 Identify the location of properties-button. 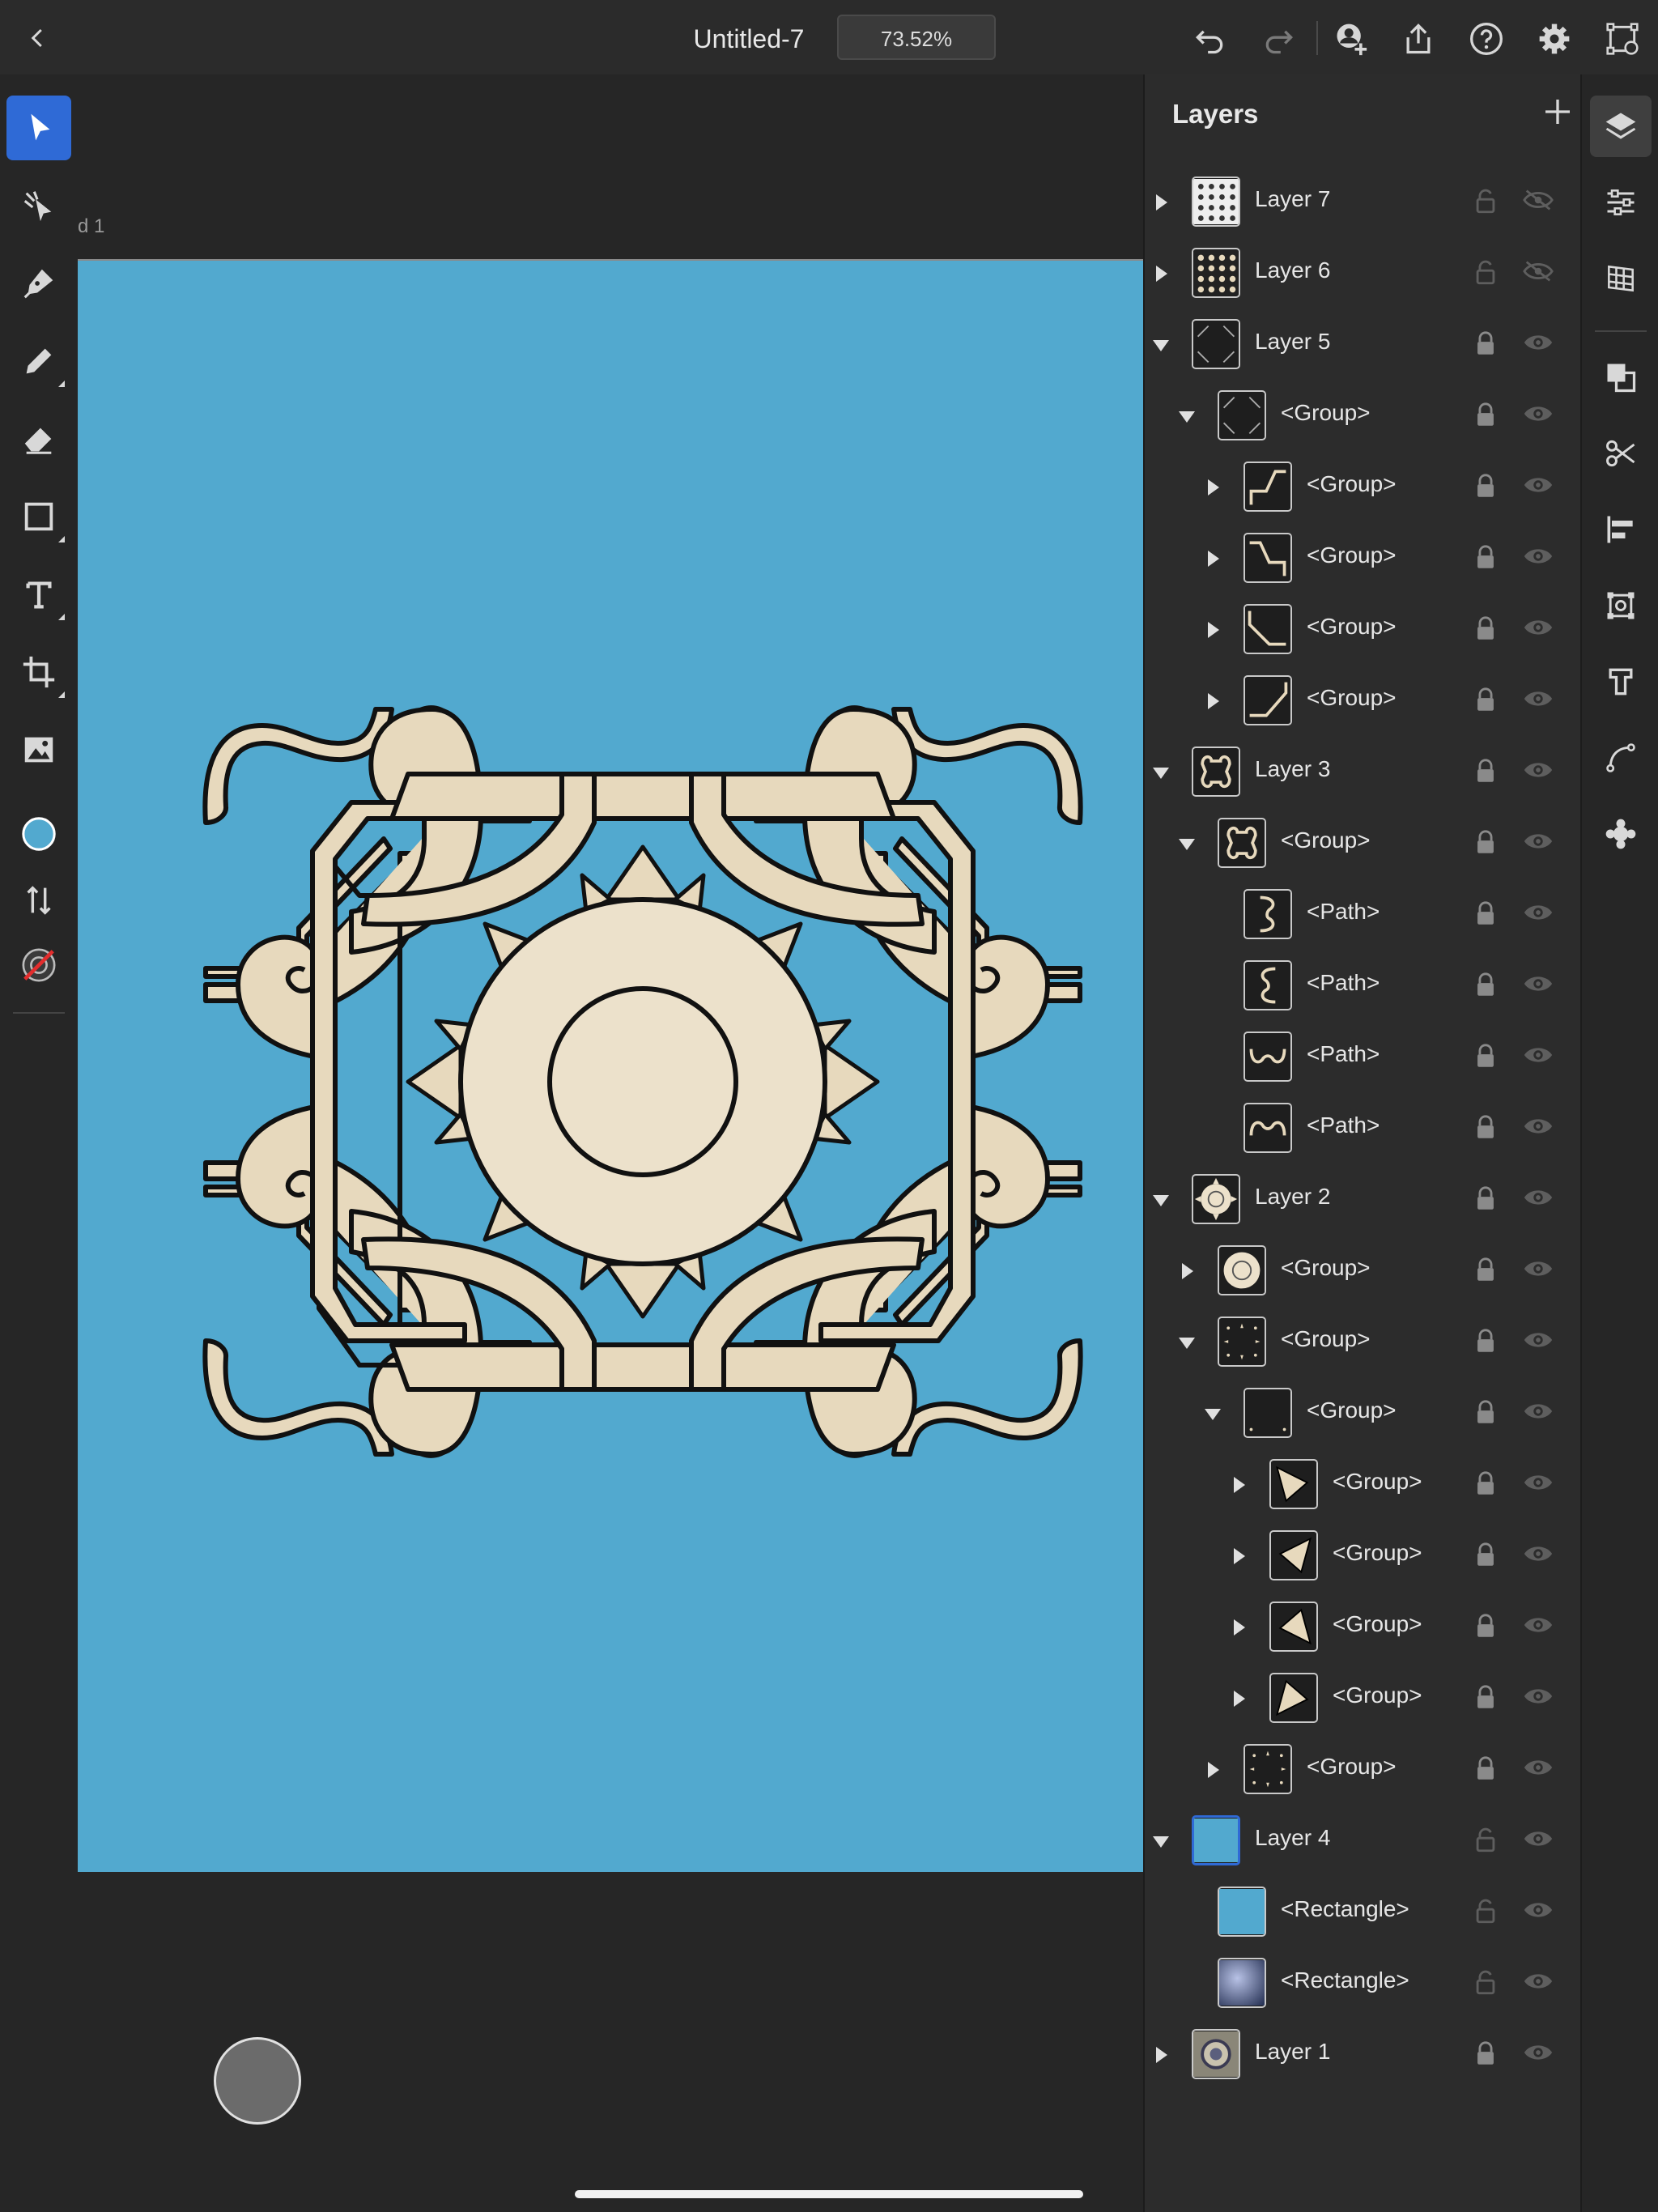
(1621, 203).